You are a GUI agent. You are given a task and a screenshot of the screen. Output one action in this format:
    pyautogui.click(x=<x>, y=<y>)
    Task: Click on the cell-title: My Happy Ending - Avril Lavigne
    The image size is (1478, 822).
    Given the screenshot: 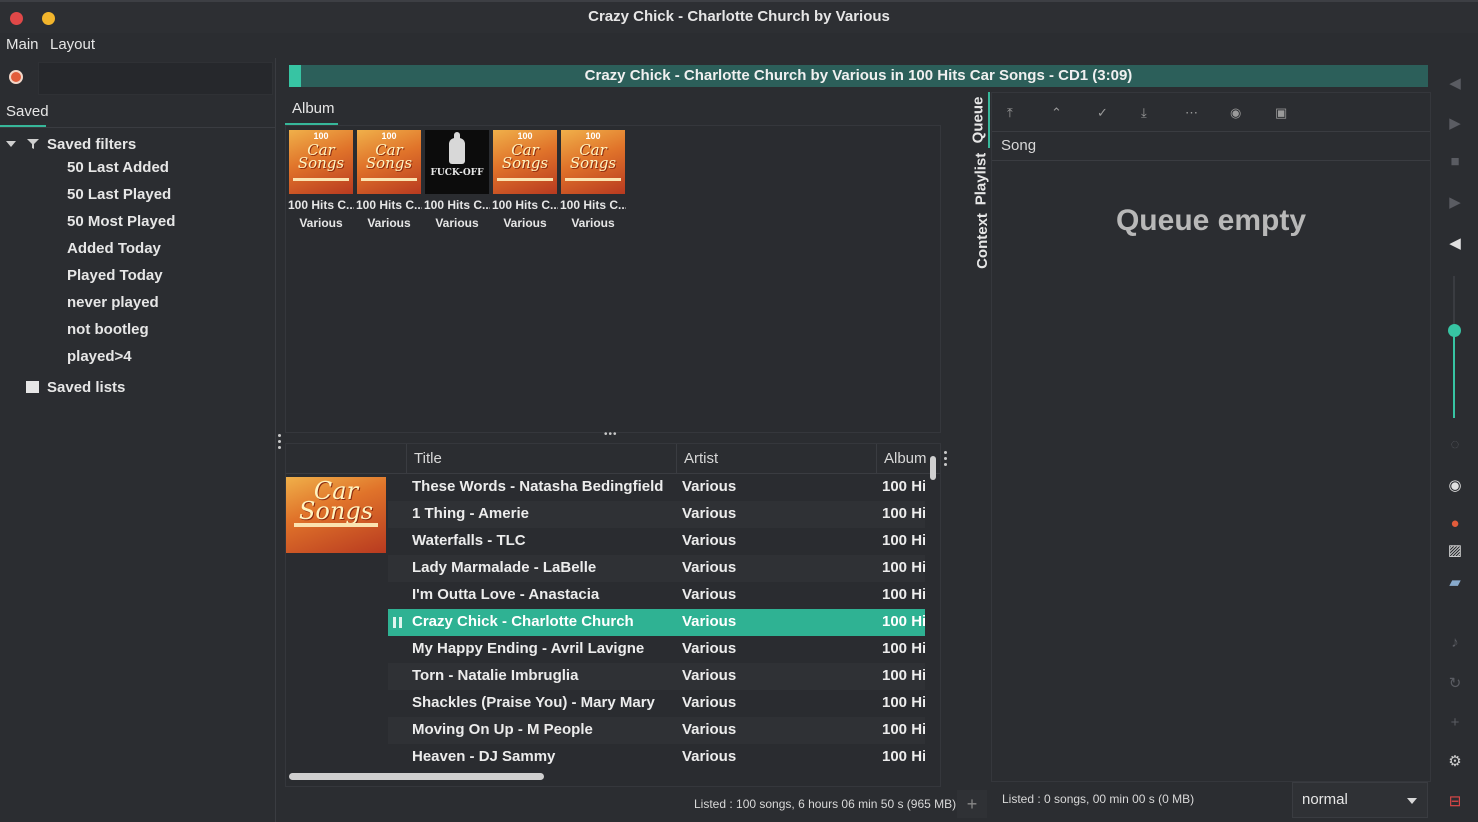 What is the action you would take?
    pyautogui.click(x=528, y=648)
    